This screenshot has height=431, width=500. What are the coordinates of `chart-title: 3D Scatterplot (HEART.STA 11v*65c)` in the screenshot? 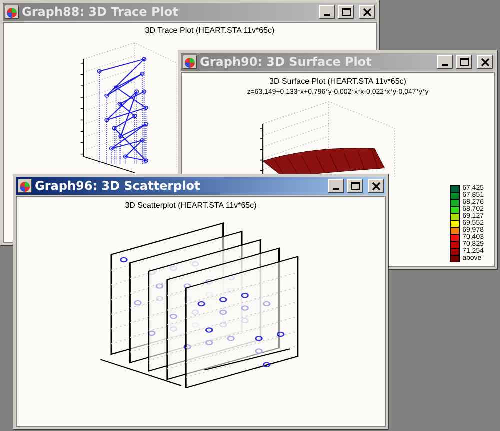 It's located at (191, 206).